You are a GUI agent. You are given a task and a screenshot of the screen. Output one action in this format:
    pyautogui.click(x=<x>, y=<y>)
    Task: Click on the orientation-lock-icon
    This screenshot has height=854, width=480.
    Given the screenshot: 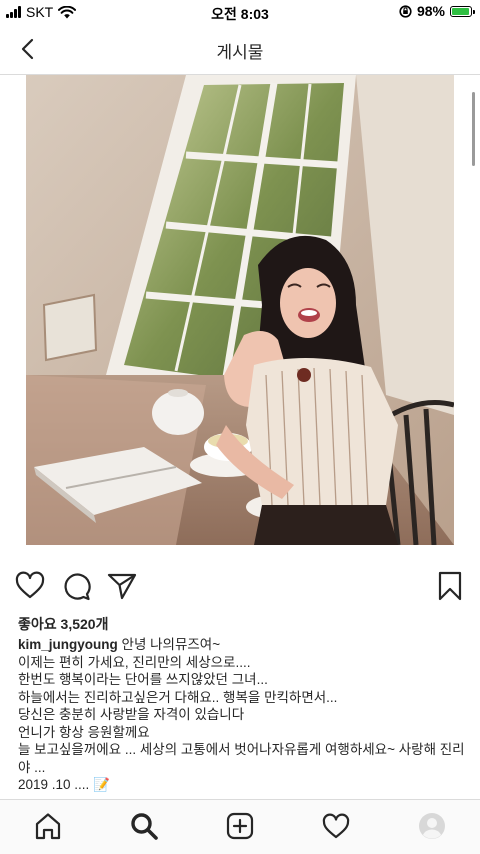 What is the action you would take?
    pyautogui.click(x=405, y=11)
    